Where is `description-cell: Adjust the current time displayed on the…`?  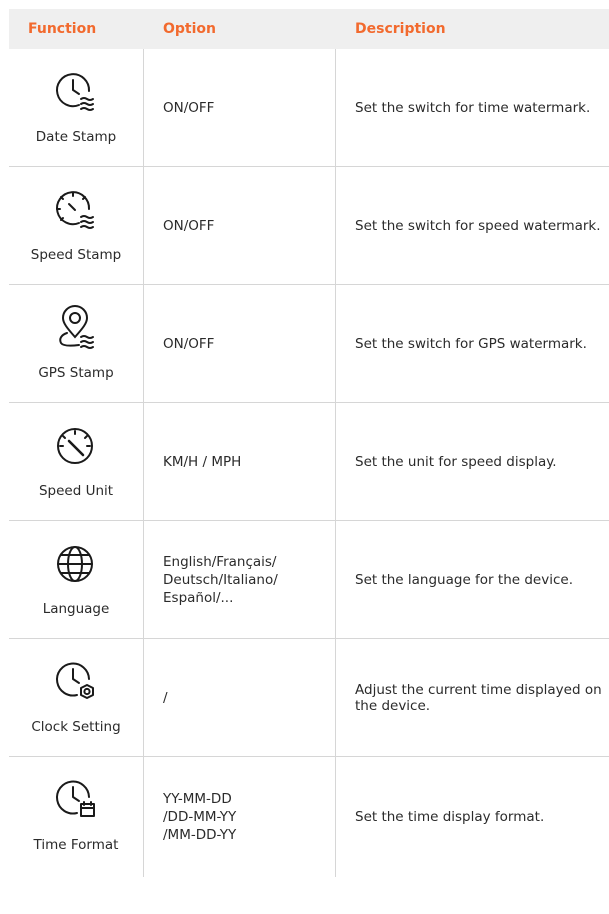
description-cell: Adjust the current time displayed on the… is located at coordinates (478, 697).